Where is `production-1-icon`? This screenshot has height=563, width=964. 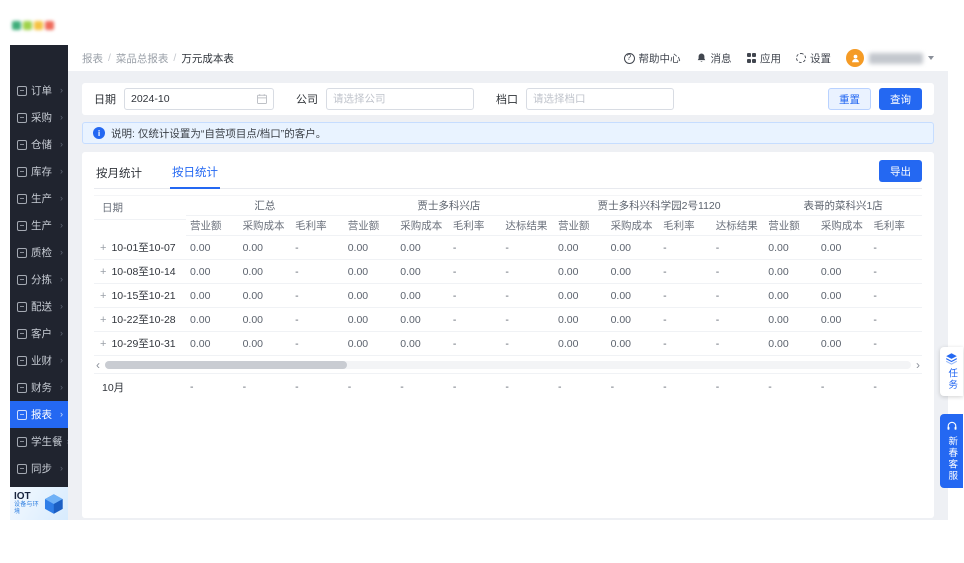 production-1-icon is located at coordinates (22, 198).